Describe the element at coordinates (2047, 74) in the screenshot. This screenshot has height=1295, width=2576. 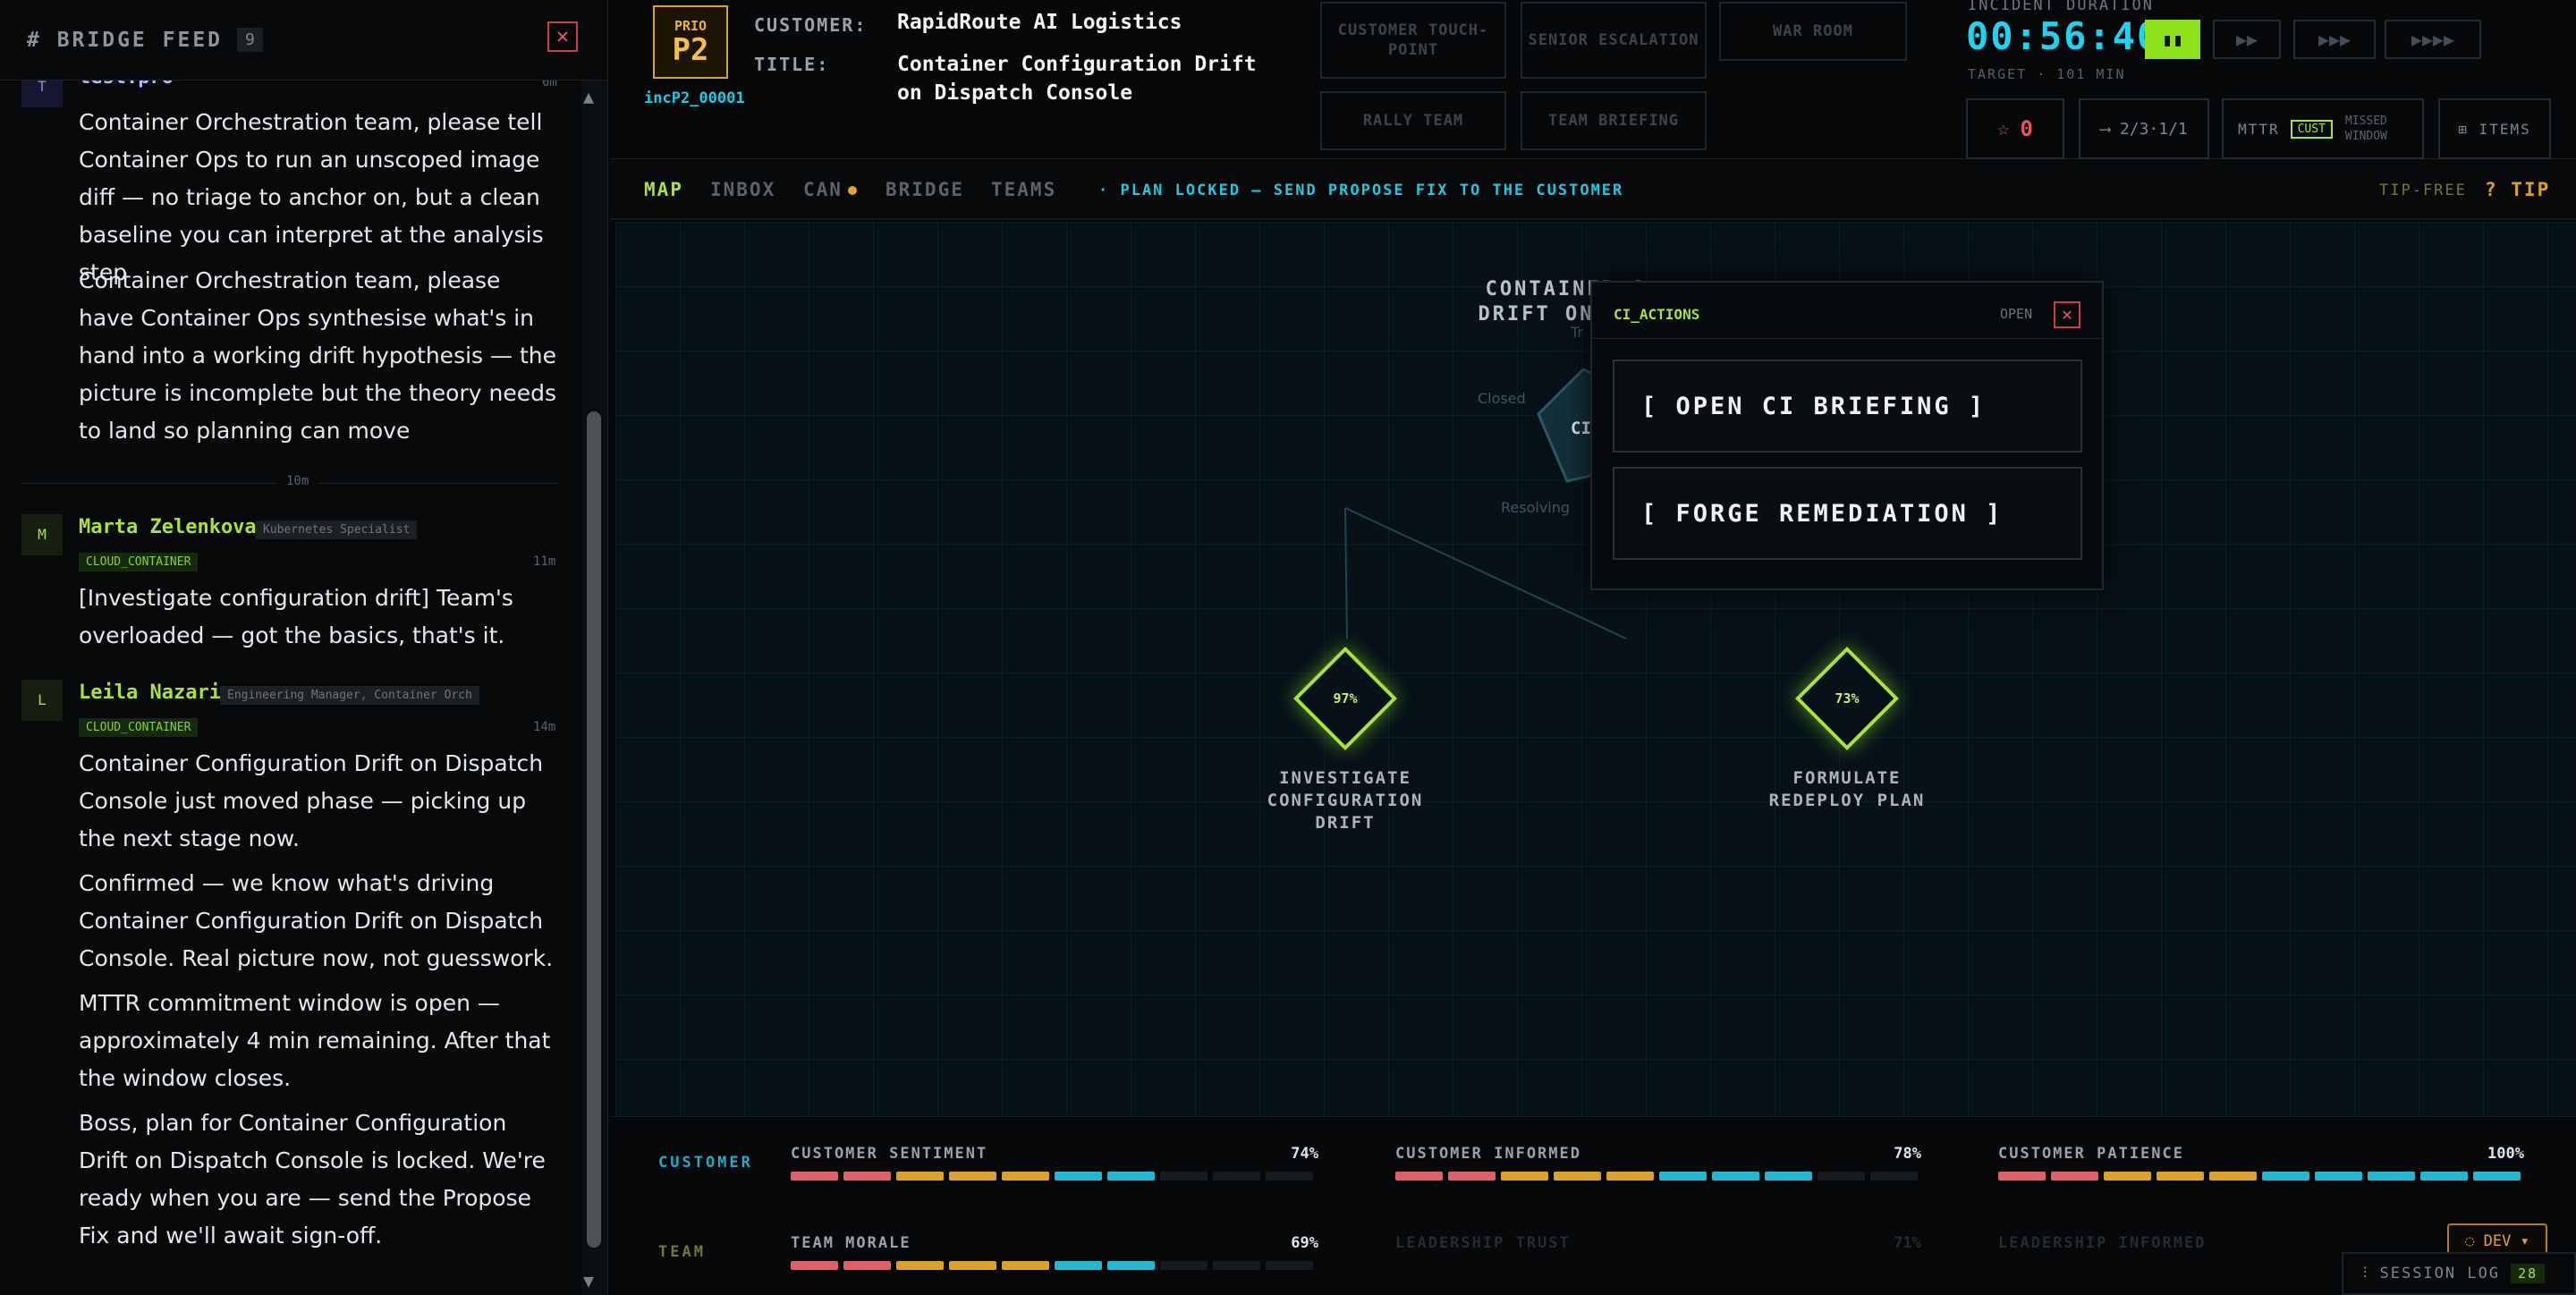
I see `target-duration: TARGET · 101 MIN` at that location.